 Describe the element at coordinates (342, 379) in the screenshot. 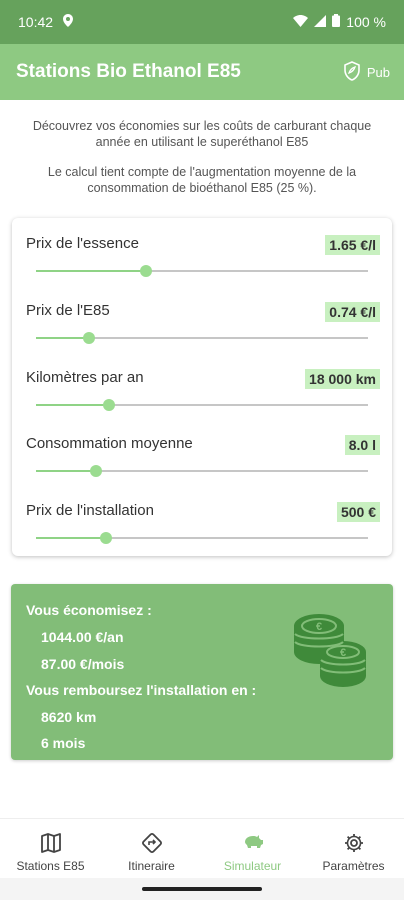

I see `param-value: 18 000 km` at that location.